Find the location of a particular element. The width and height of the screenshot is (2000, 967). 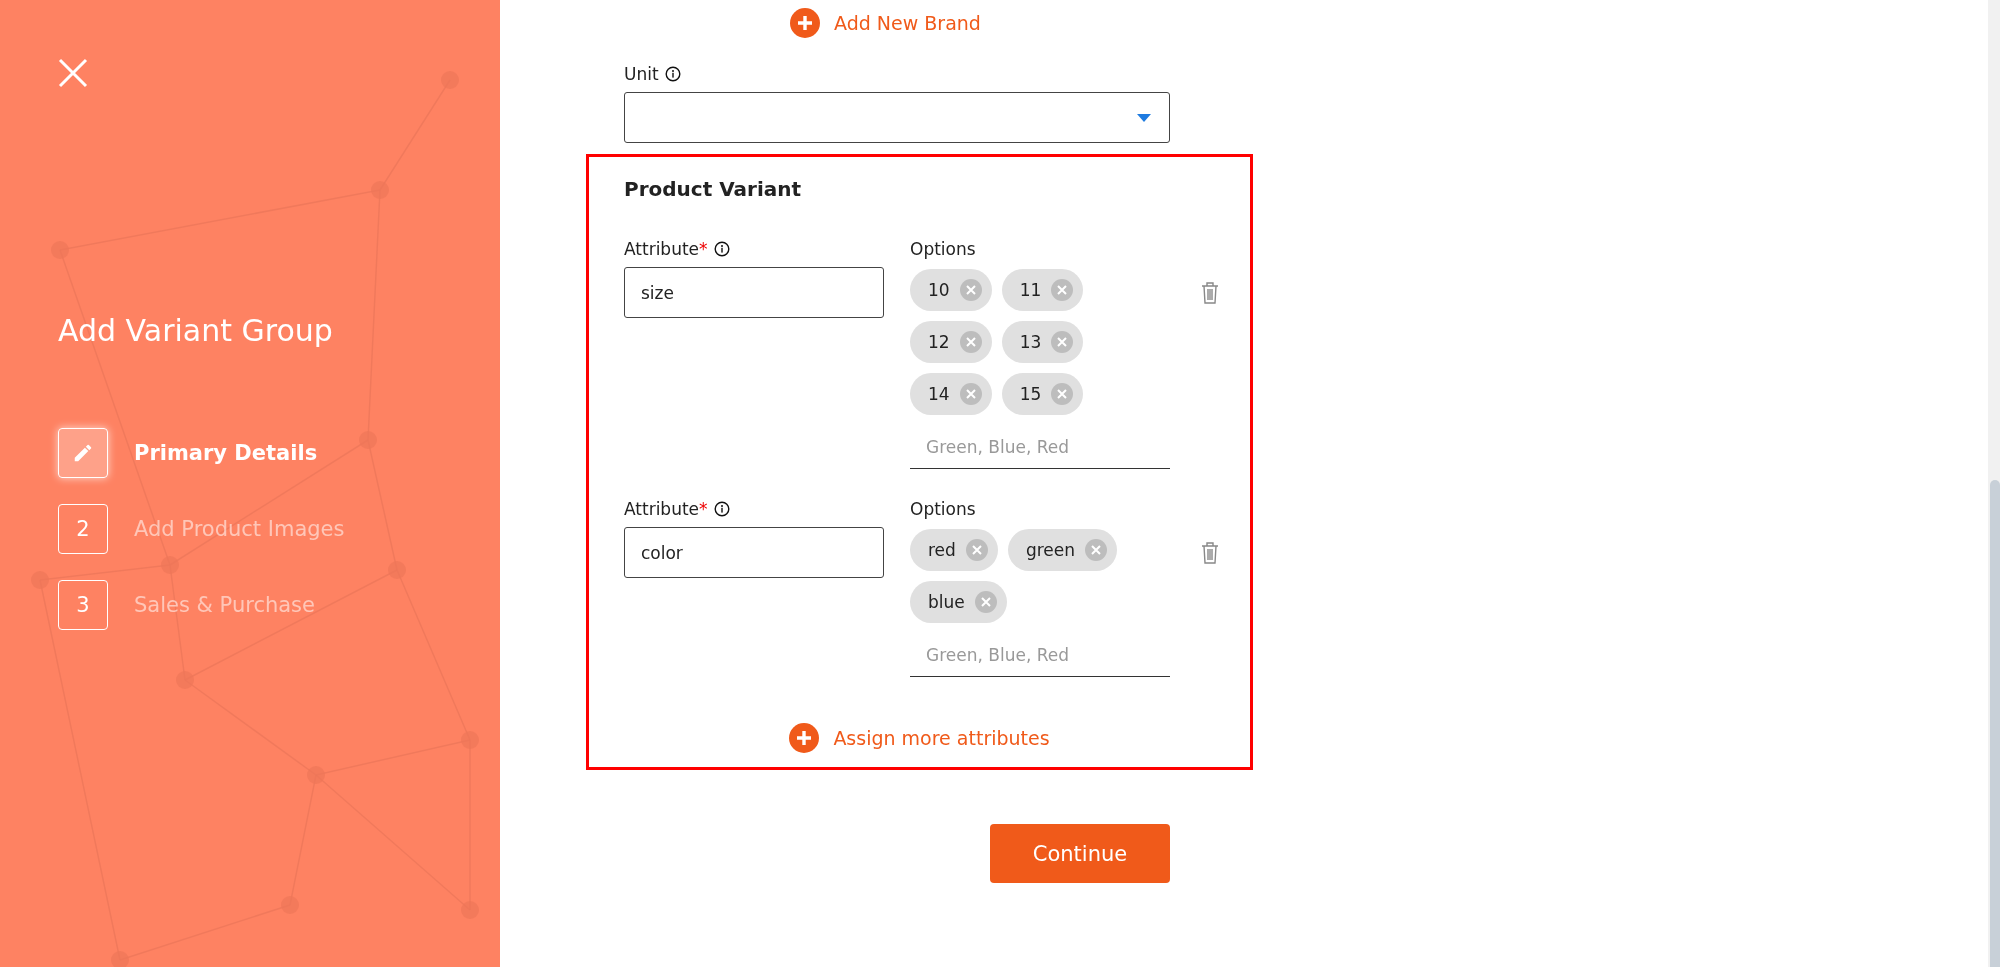

option-chip: red is located at coordinates (954, 550).